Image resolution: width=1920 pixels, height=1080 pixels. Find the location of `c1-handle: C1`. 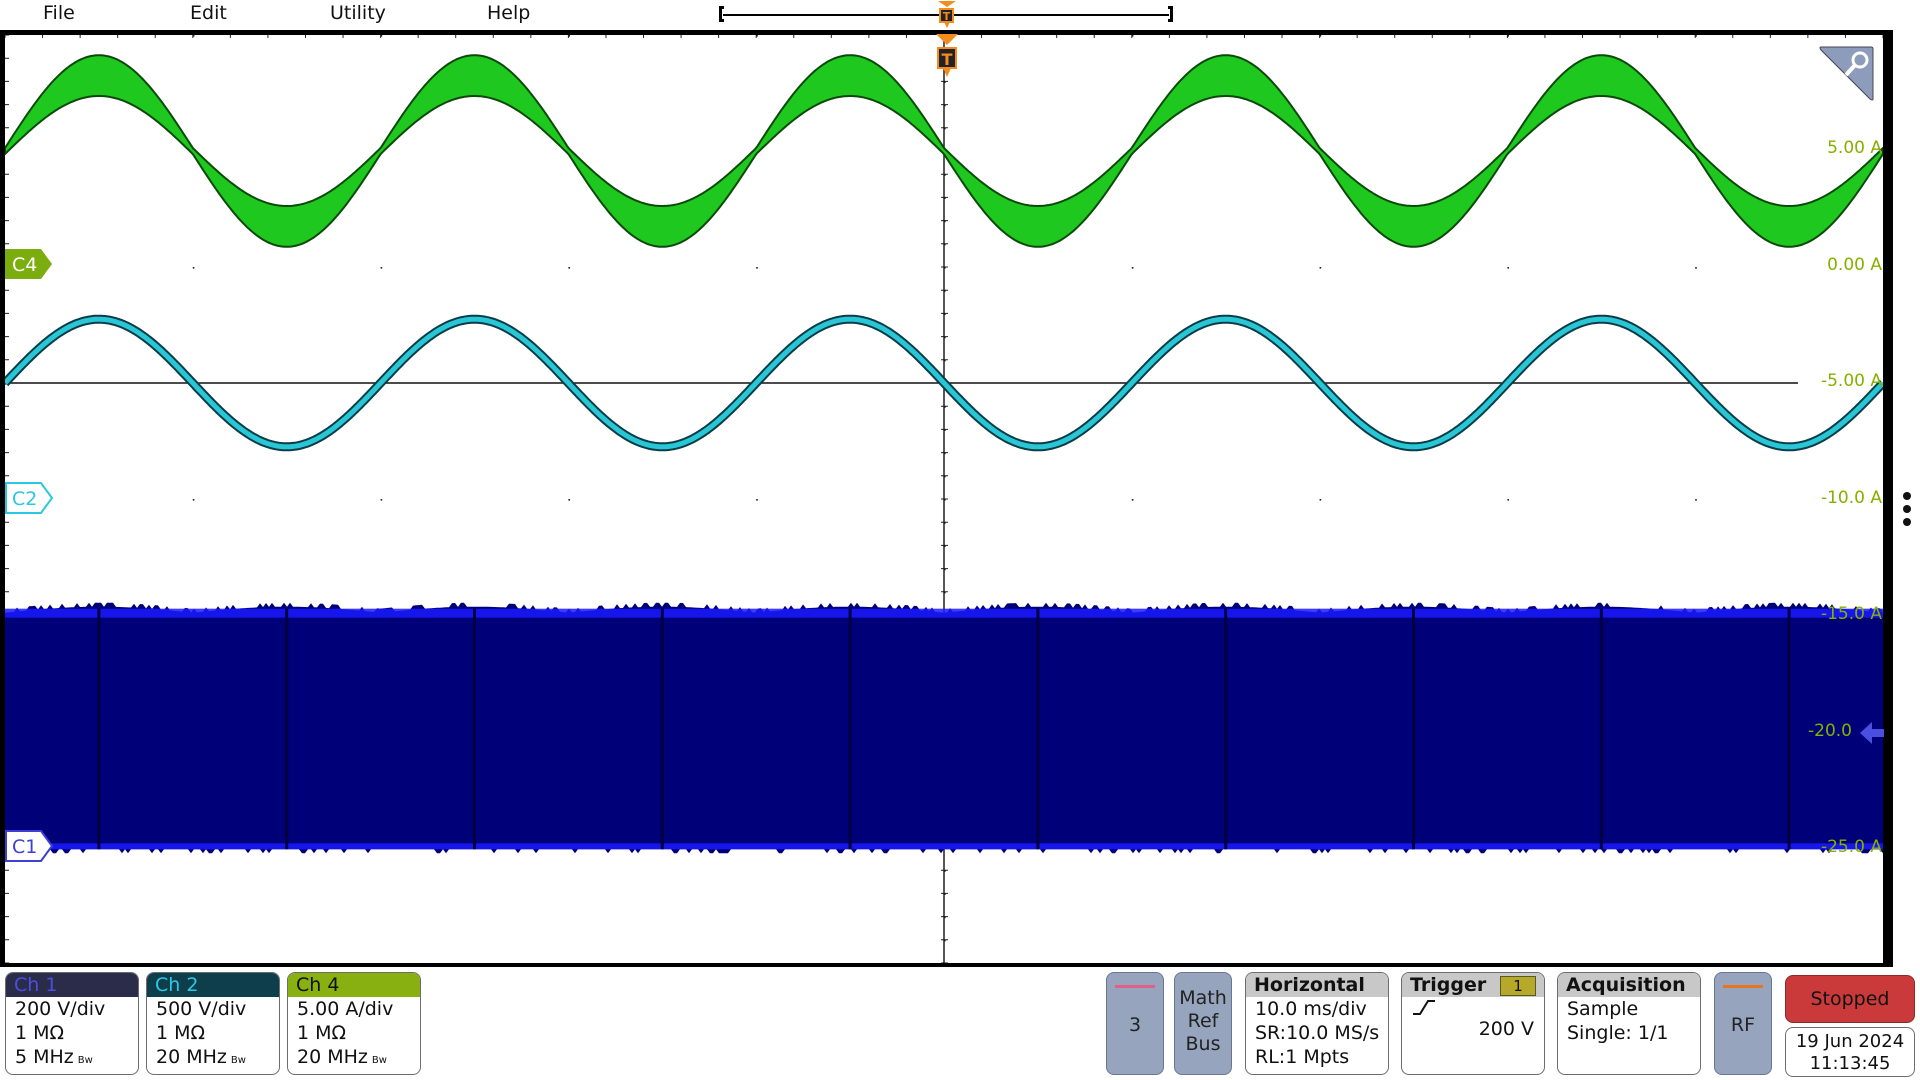

c1-handle: C1 is located at coordinates (30, 846).